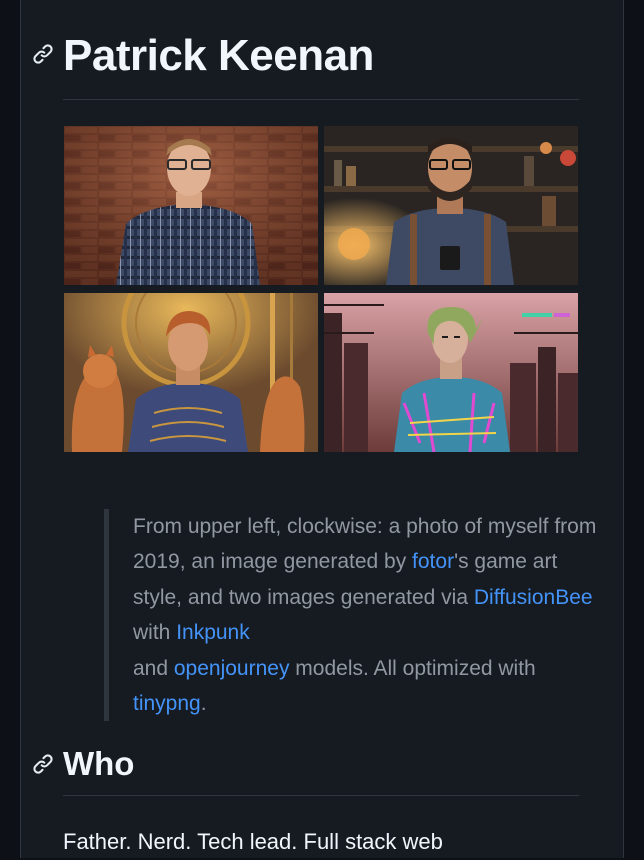 The width and height of the screenshot is (644, 860). I want to click on fotor-game-art-image, so click(451, 205).